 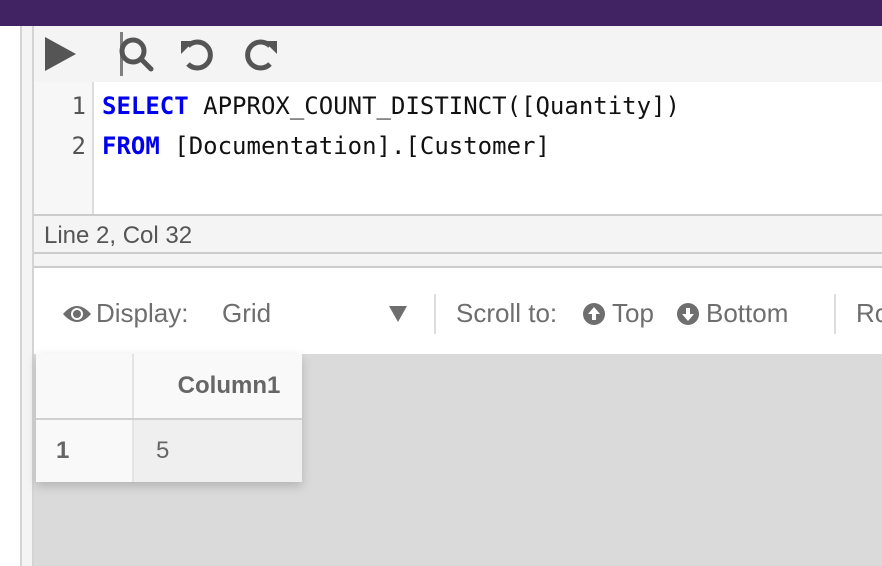 I want to click on grid-header-row: Column1, so click(x=169, y=387).